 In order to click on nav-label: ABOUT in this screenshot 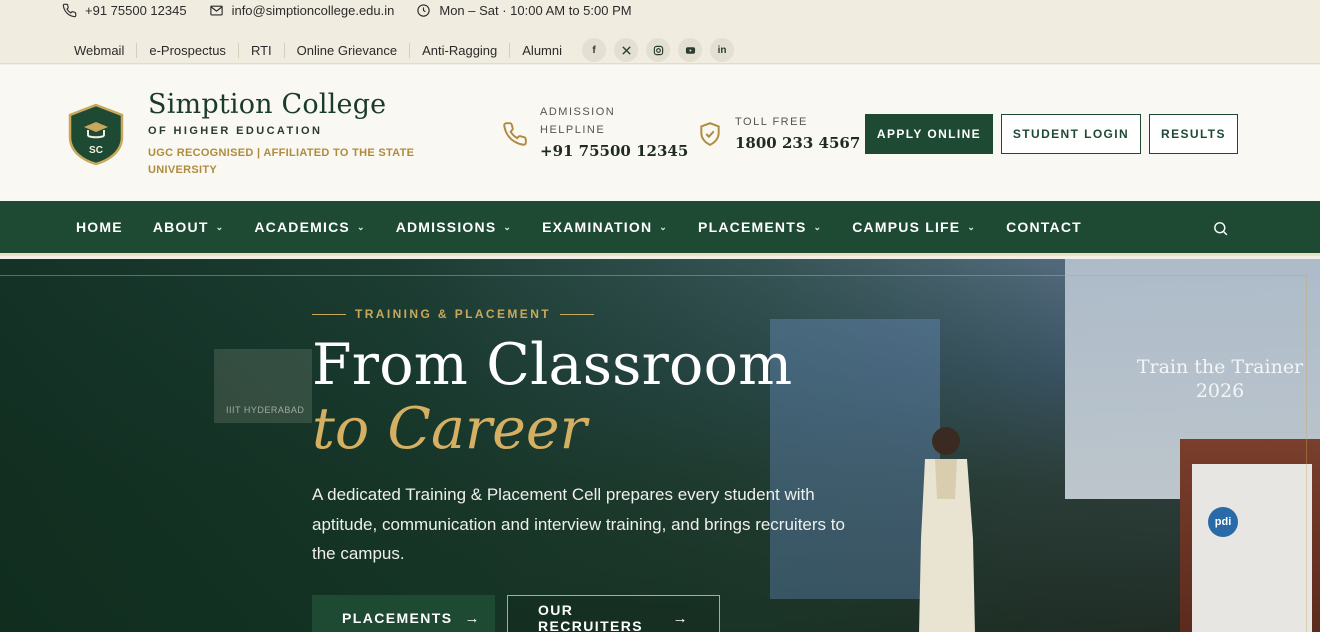, I will do `click(180, 227)`.